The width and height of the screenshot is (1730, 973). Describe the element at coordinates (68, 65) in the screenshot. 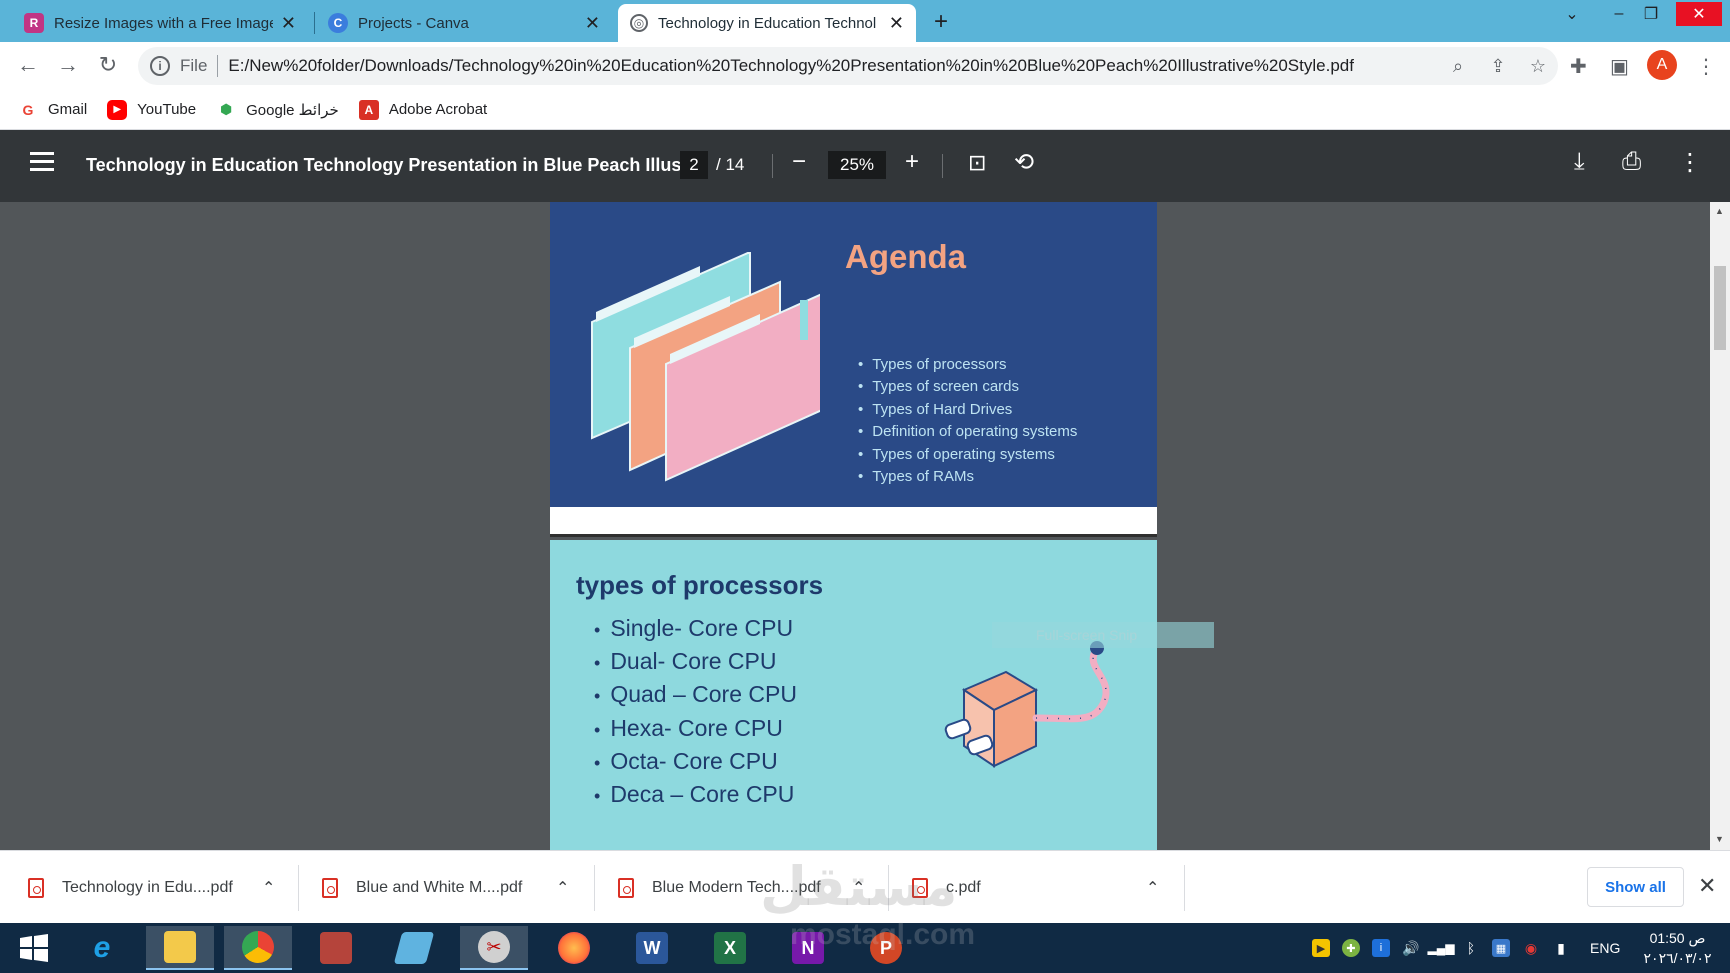

I see `forward-arrow-icon: →` at that location.